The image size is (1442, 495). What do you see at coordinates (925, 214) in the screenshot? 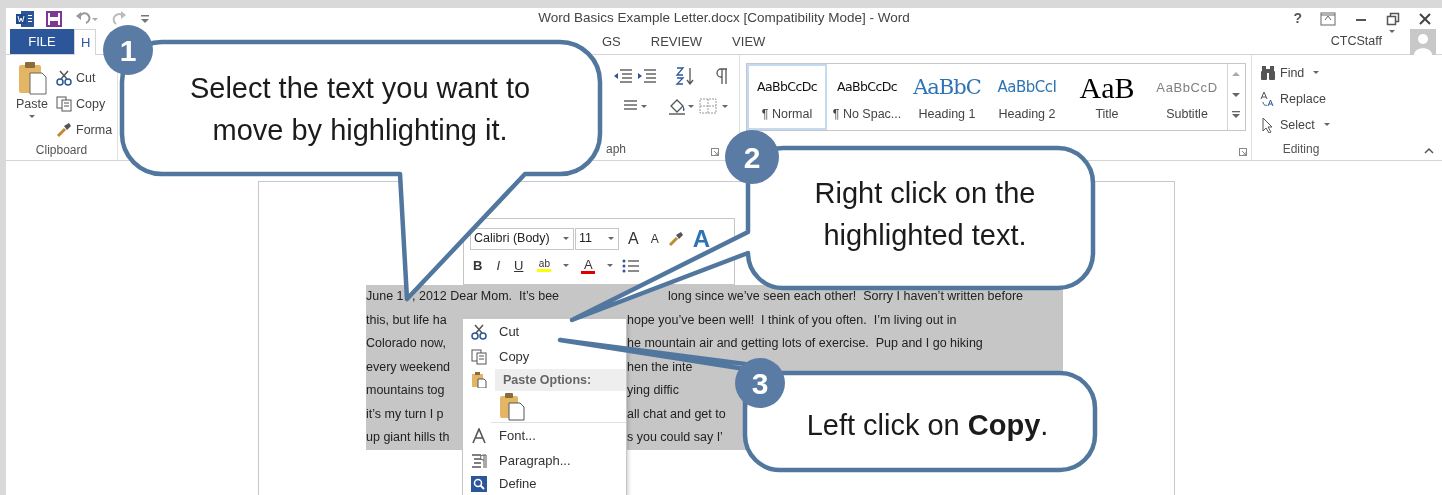
I see `callout-text: Right click on the highlighted text.` at bounding box center [925, 214].